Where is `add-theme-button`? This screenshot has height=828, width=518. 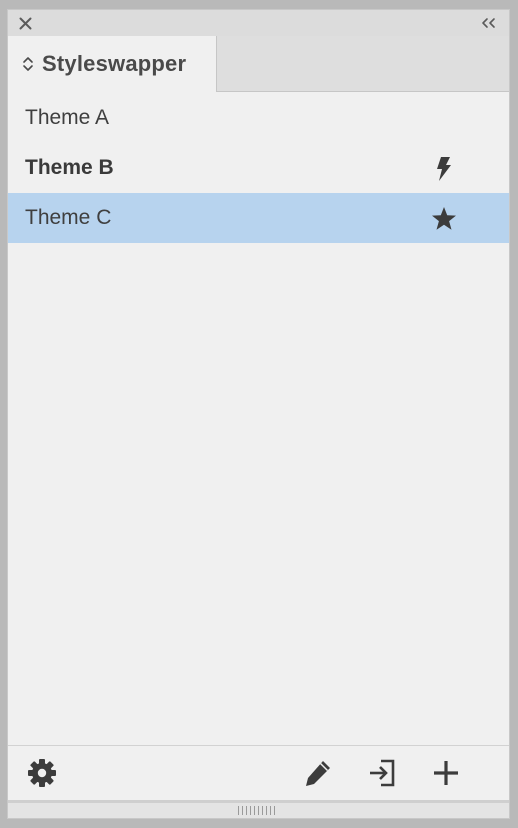 add-theme-button is located at coordinates (446, 773).